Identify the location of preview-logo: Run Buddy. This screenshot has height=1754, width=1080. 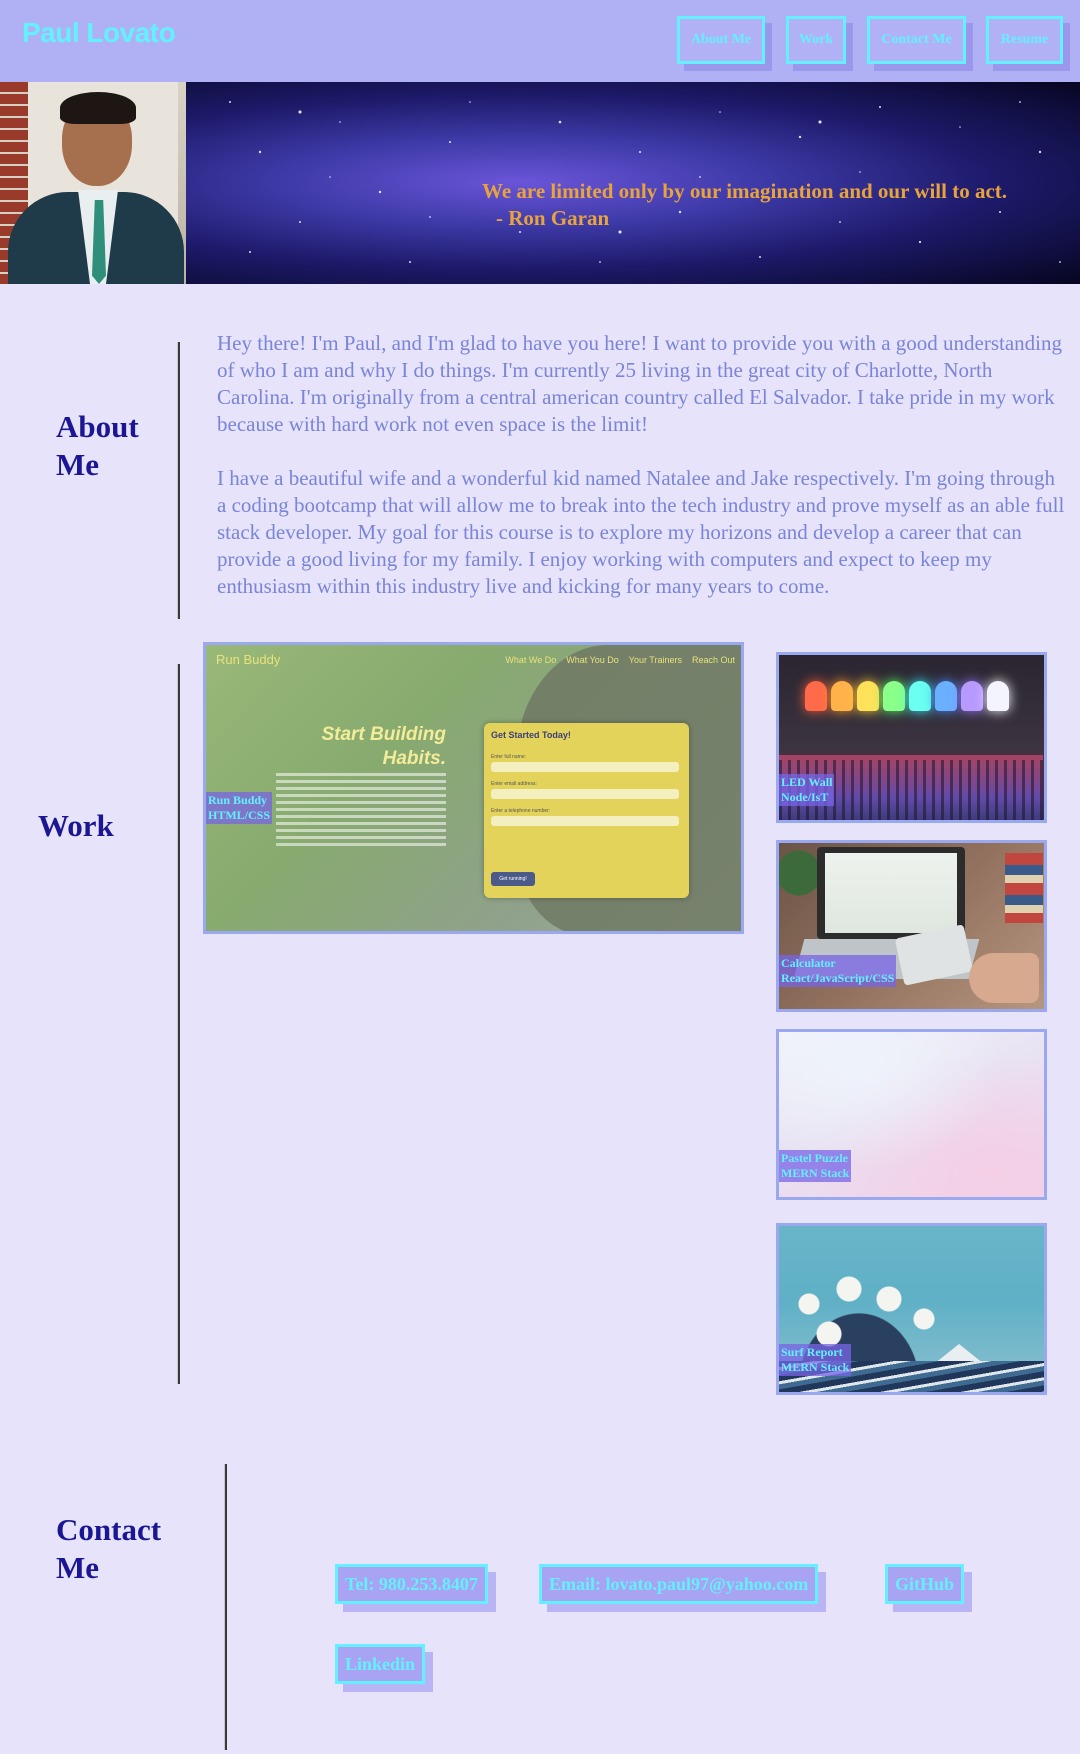
(248, 659).